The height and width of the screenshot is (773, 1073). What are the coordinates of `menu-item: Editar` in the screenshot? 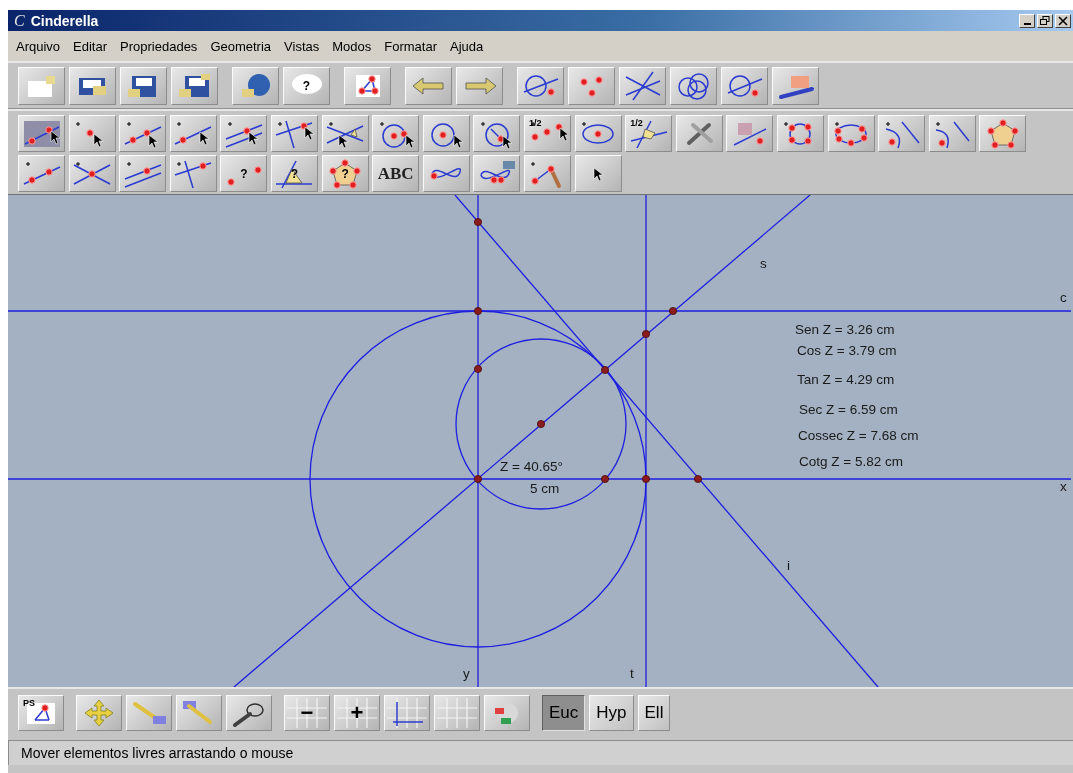 It's located at (90, 46).